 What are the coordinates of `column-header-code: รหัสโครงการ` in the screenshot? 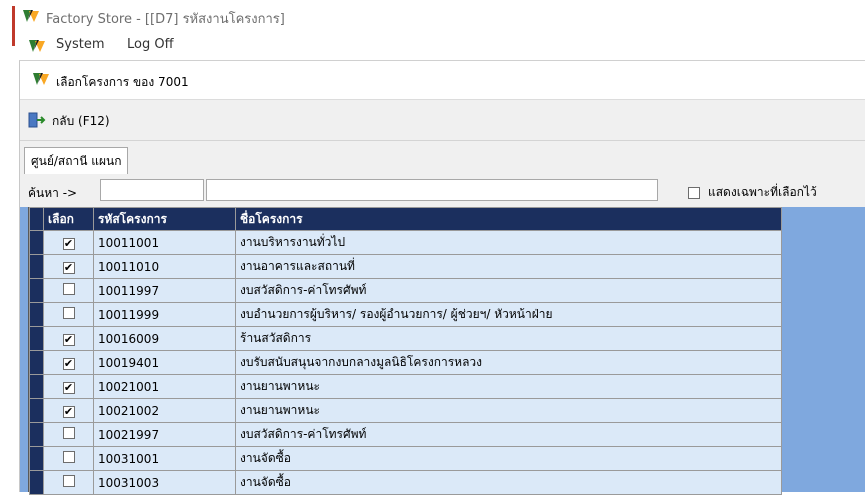 It's located at (164, 219).